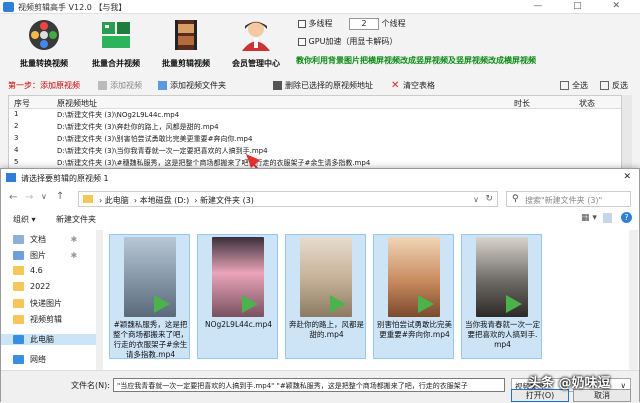  Describe the element at coordinates (568, 199) in the screenshot. I see `search-input: ⚲ 搜索"新建文件夹 (3)"` at that location.